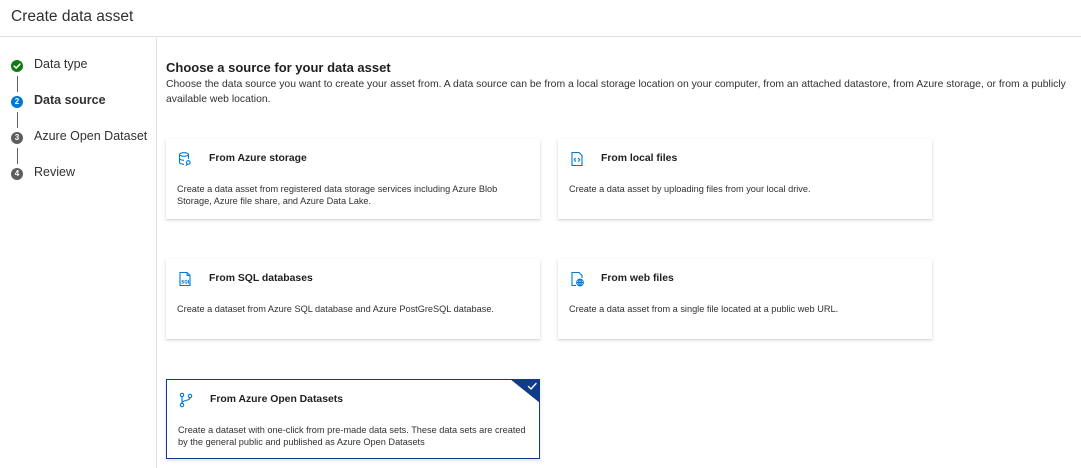 This screenshot has height=468, width=1081. I want to click on section-title: Choose a source for your data asset, so click(278, 67).